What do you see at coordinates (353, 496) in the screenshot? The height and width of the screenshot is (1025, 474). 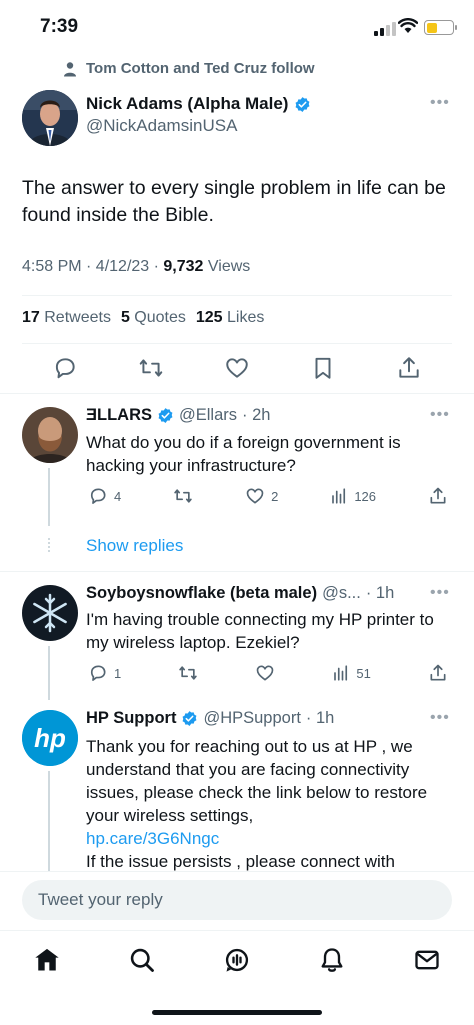 I see `views-button: 126` at bounding box center [353, 496].